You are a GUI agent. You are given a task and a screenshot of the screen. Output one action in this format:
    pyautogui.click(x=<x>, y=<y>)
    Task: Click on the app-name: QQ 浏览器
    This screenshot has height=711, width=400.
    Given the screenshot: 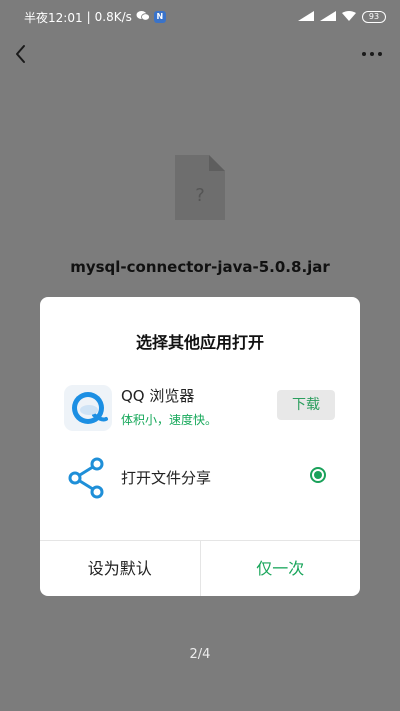 What is the action you would take?
    pyautogui.click(x=158, y=396)
    